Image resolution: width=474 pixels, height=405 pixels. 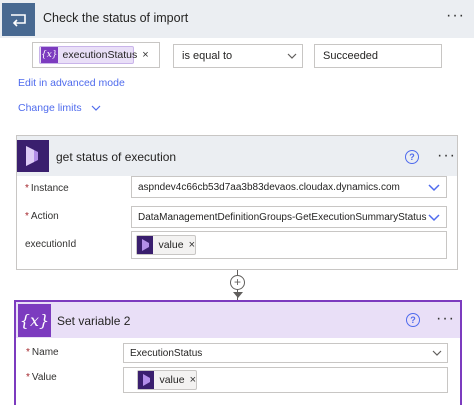 What do you see at coordinates (100, 55) in the screenshot?
I see `token-label: executionStatus` at bounding box center [100, 55].